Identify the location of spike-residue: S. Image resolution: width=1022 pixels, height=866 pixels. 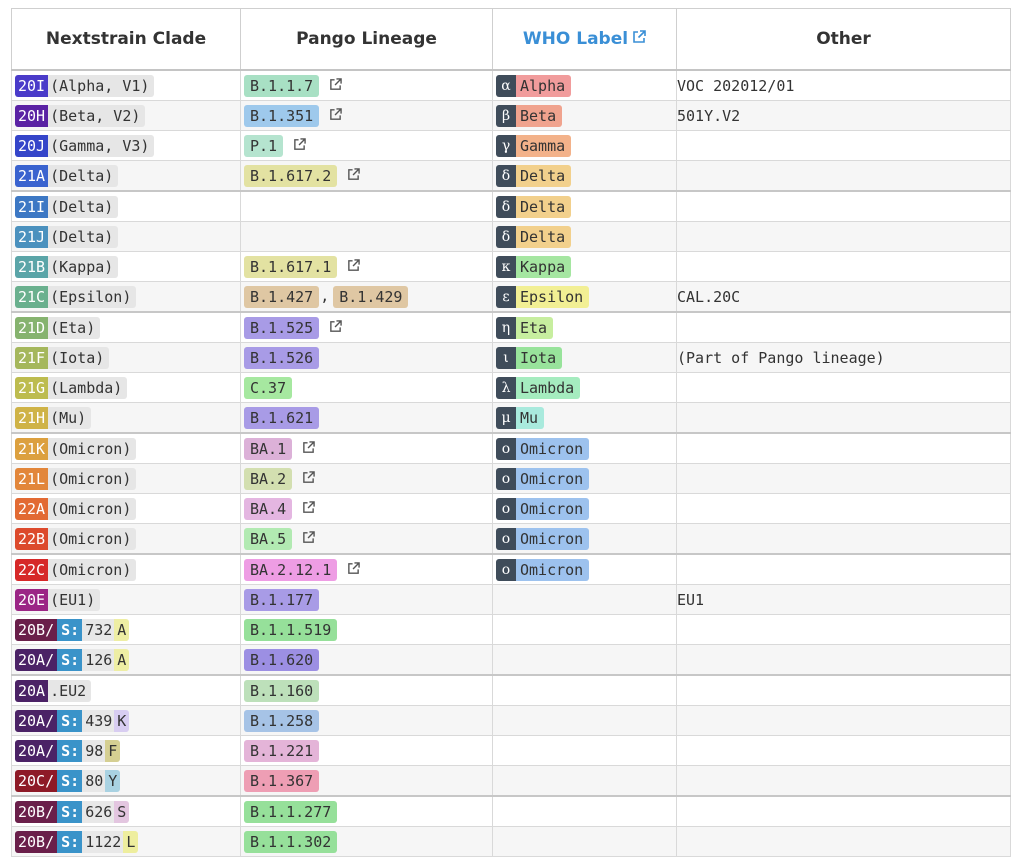
(122, 811).